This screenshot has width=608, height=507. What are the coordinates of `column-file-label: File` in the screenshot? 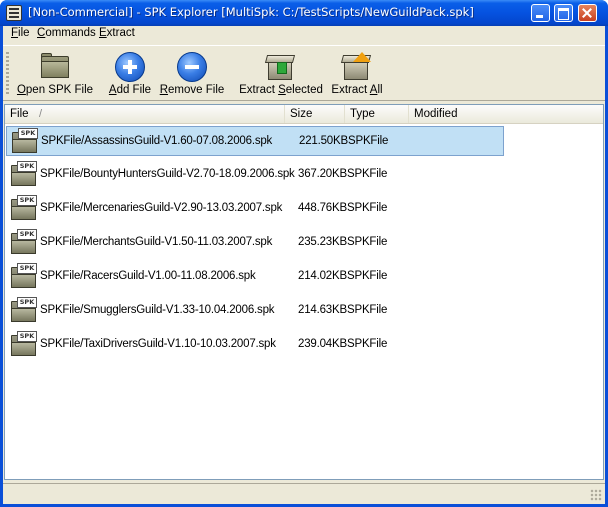 It's located at (19, 114).